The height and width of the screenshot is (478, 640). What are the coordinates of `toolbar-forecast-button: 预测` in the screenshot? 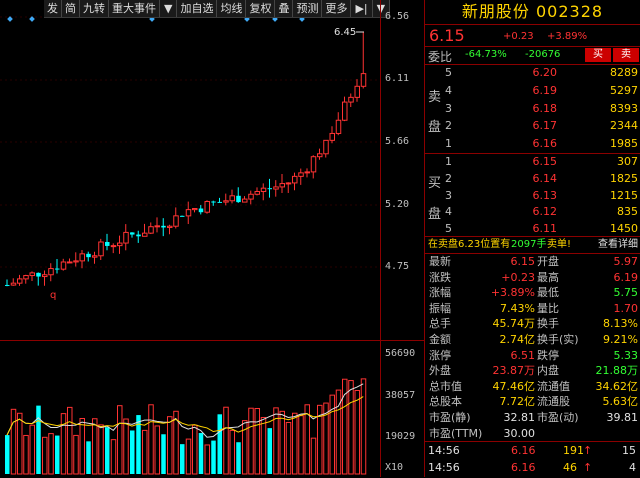 It's located at (308, 8).